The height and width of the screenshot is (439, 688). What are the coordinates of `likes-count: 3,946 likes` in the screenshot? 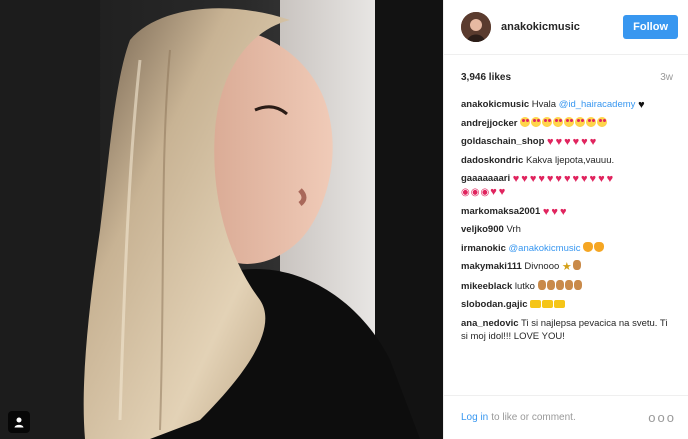 It's located at (486, 77).